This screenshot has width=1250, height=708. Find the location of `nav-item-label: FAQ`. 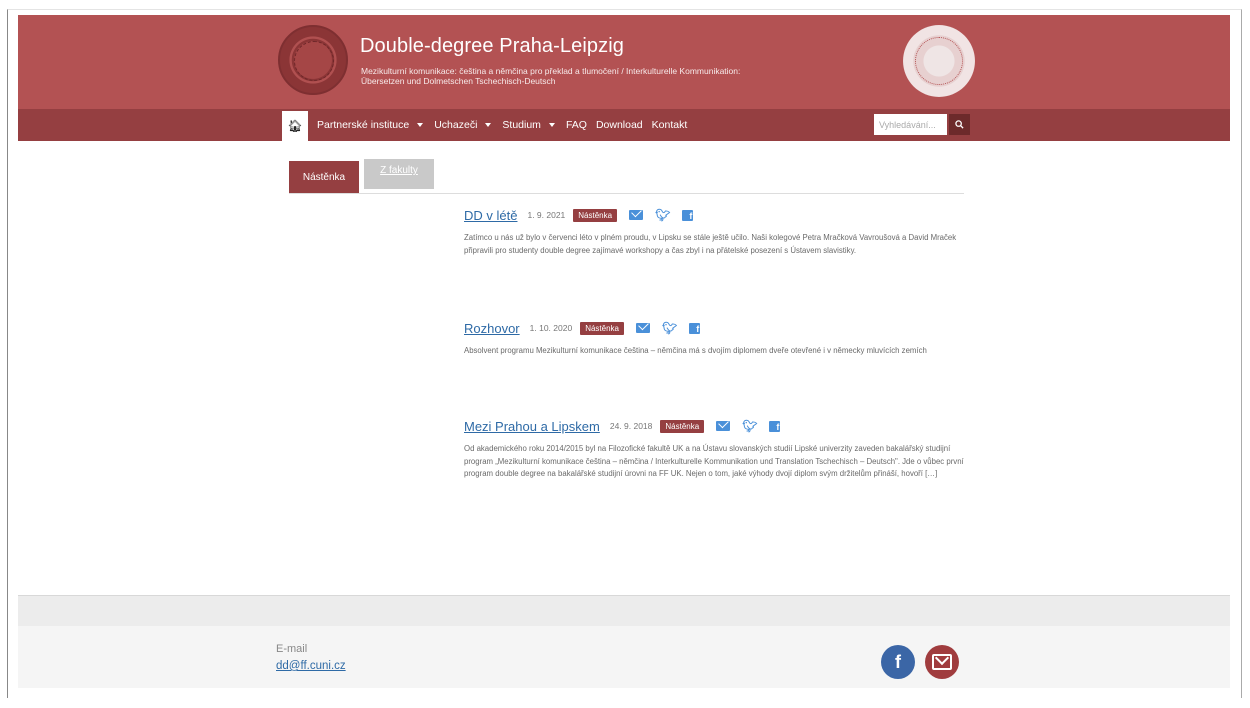

nav-item-label: FAQ is located at coordinates (576, 125).